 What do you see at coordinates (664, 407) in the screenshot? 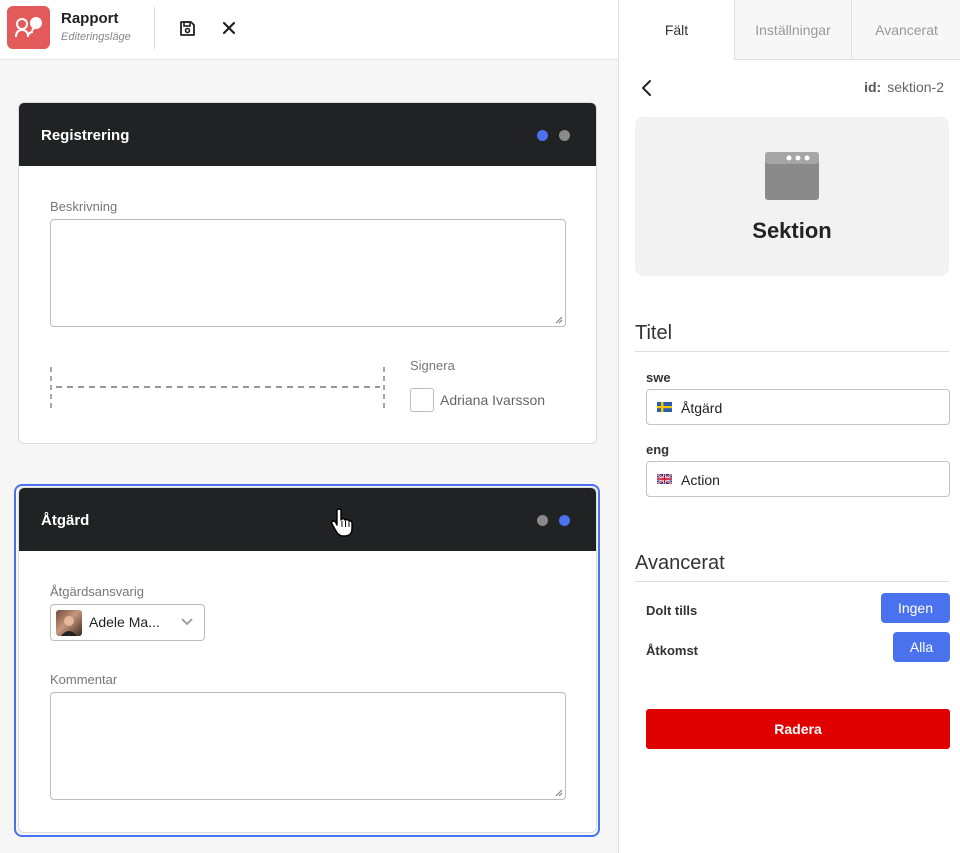
I see `sweden-flag-icon` at bounding box center [664, 407].